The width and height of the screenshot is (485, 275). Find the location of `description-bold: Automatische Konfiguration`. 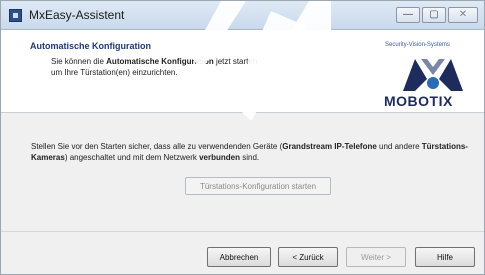

description-bold: Automatische Konfiguration is located at coordinates (160, 61).